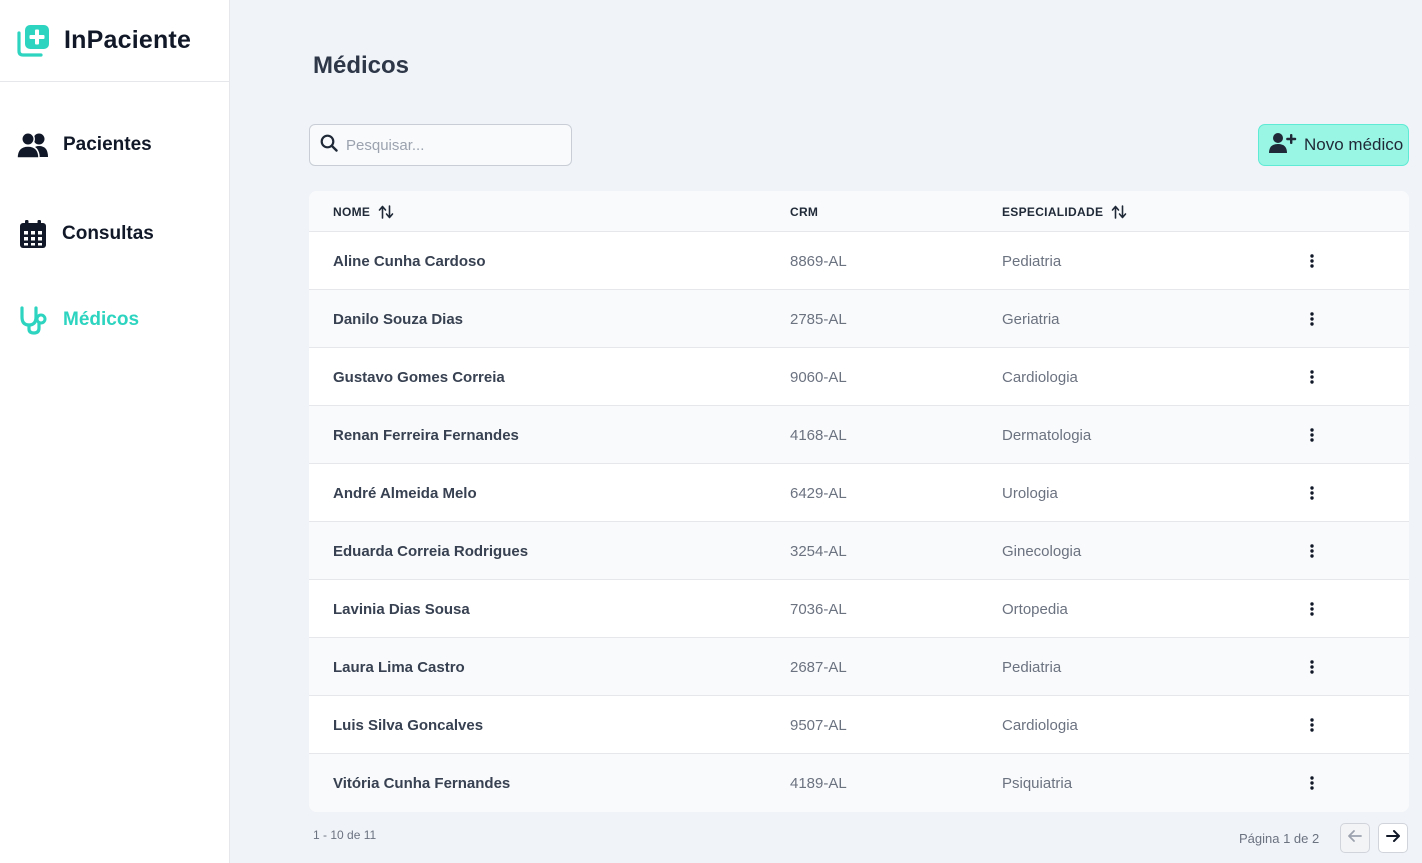 The image size is (1422, 863). I want to click on doctor-specialty: Ortopedia, so click(1035, 609).